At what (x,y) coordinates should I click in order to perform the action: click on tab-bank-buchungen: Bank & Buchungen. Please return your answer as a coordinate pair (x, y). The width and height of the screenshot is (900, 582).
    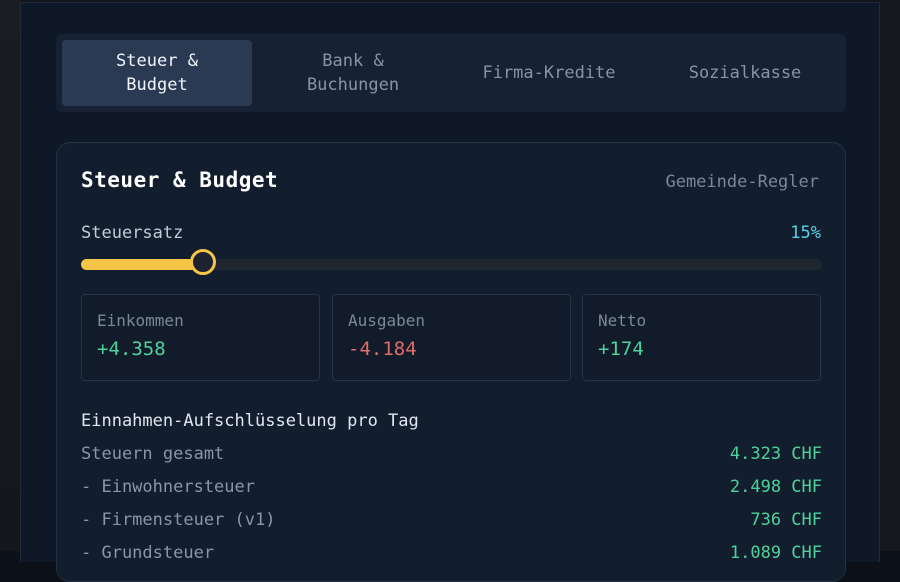
    Looking at the image, I should click on (353, 73).